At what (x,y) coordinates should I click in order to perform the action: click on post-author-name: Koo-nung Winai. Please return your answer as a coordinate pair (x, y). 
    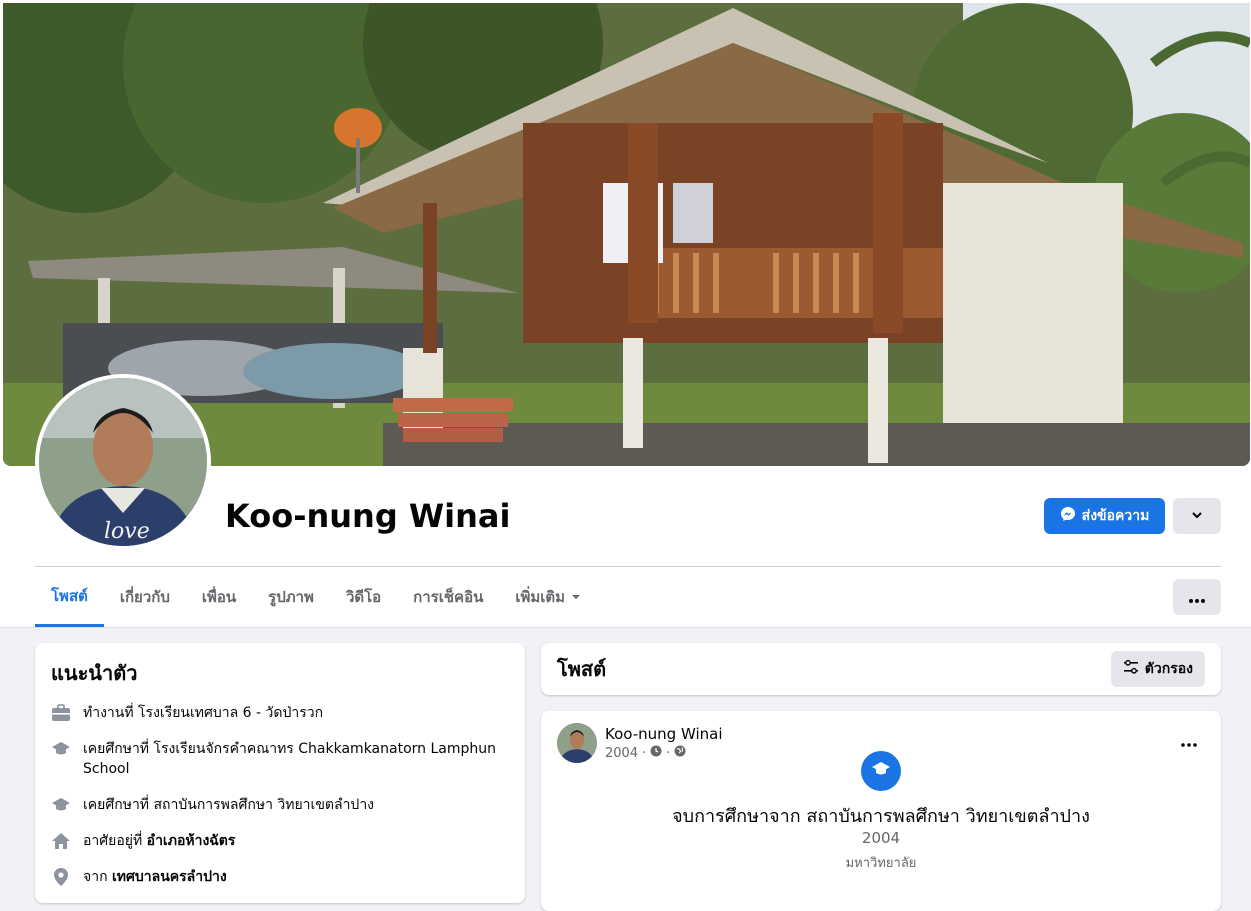
    Looking at the image, I should click on (663, 734).